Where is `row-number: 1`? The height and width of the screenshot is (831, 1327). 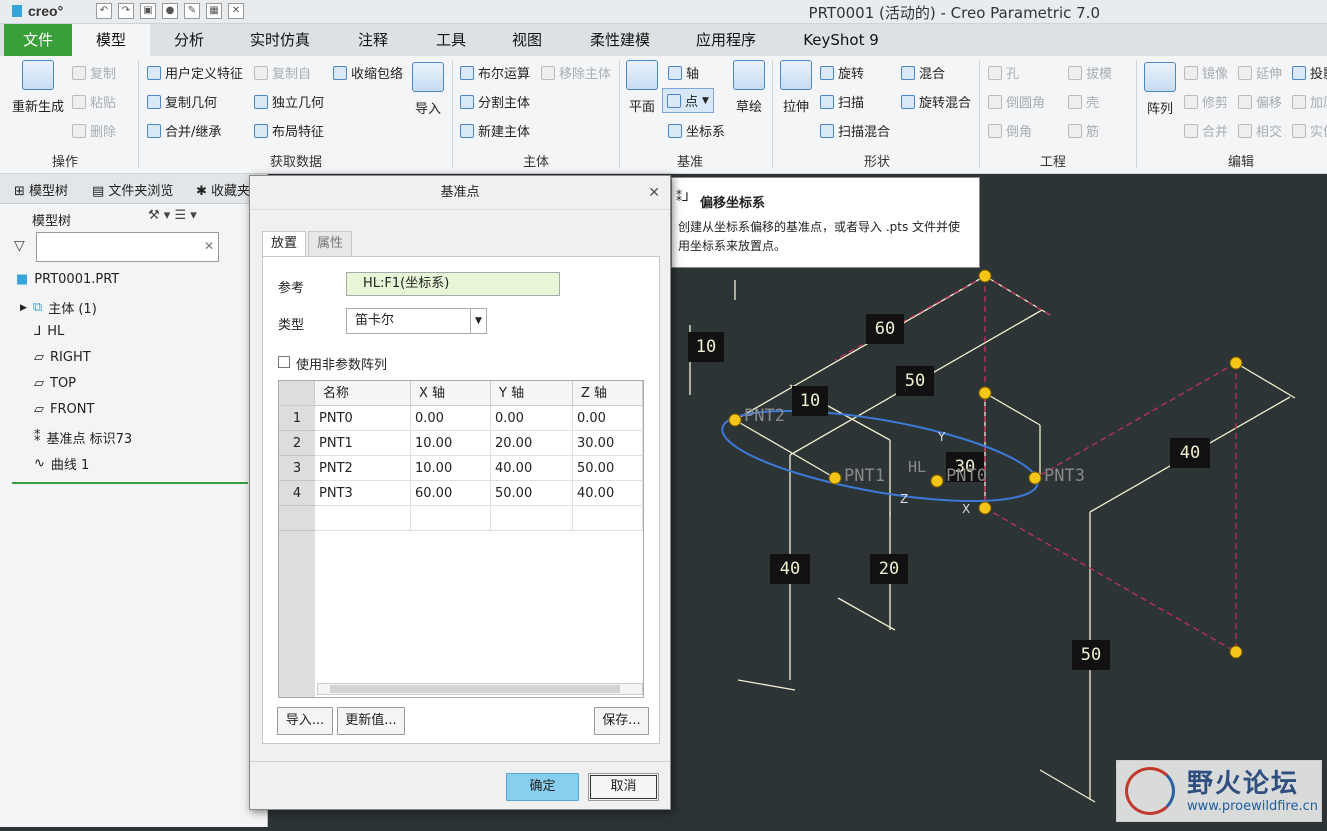 row-number: 1 is located at coordinates (297, 418).